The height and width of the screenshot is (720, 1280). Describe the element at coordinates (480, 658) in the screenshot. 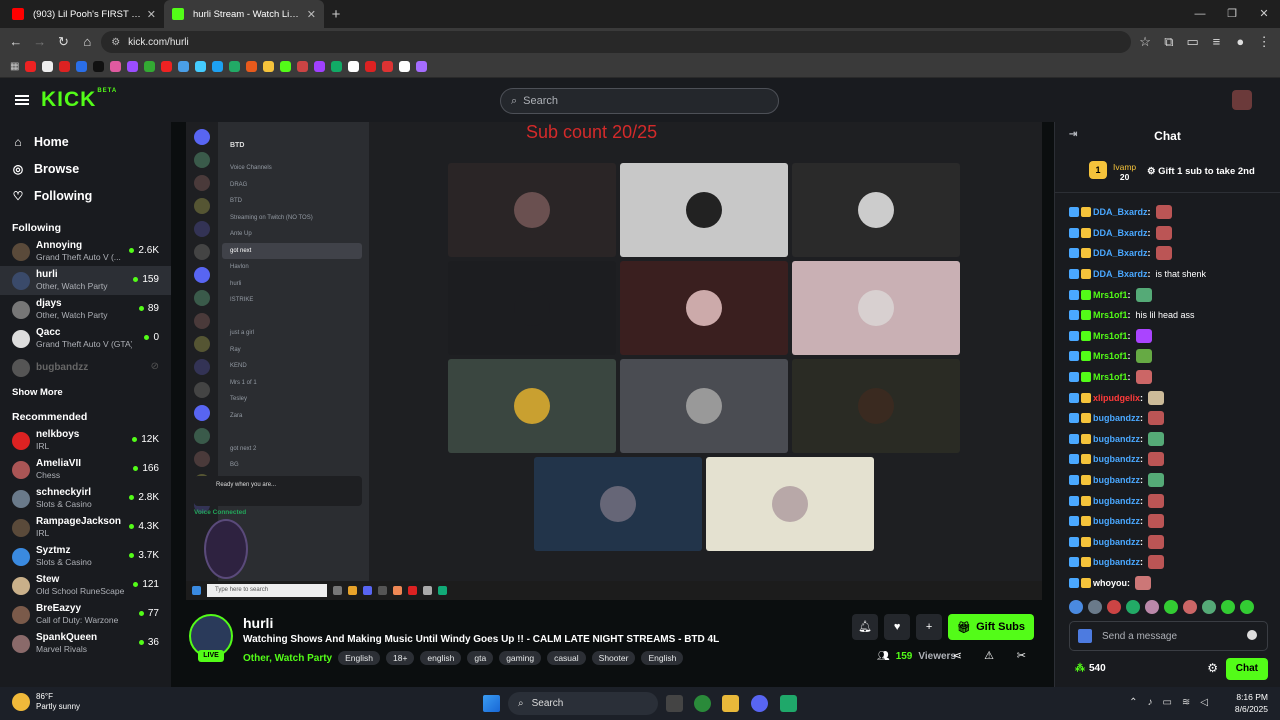

I see `stream-tag: gta` at that location.